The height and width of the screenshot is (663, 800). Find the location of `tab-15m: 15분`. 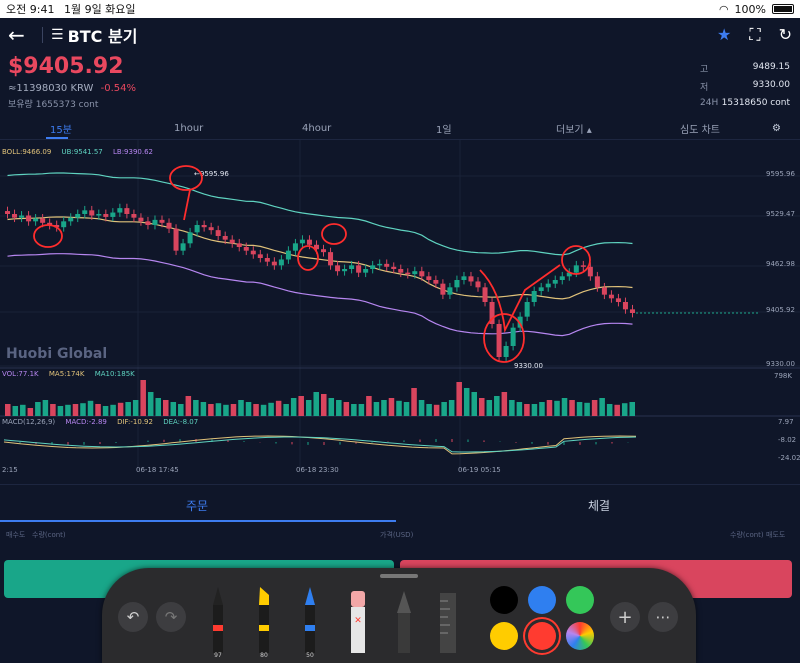

tab-15m: 15분 is located at coordinates (61, 128).